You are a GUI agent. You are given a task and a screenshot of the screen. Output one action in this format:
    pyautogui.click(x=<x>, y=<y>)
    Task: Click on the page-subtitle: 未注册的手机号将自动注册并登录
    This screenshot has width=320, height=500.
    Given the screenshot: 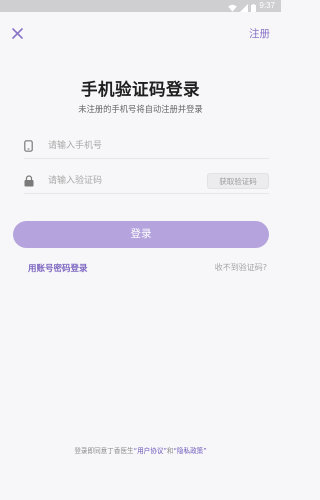 What is the action you would take?
    pyautogui.click(x=140, y=109)
    